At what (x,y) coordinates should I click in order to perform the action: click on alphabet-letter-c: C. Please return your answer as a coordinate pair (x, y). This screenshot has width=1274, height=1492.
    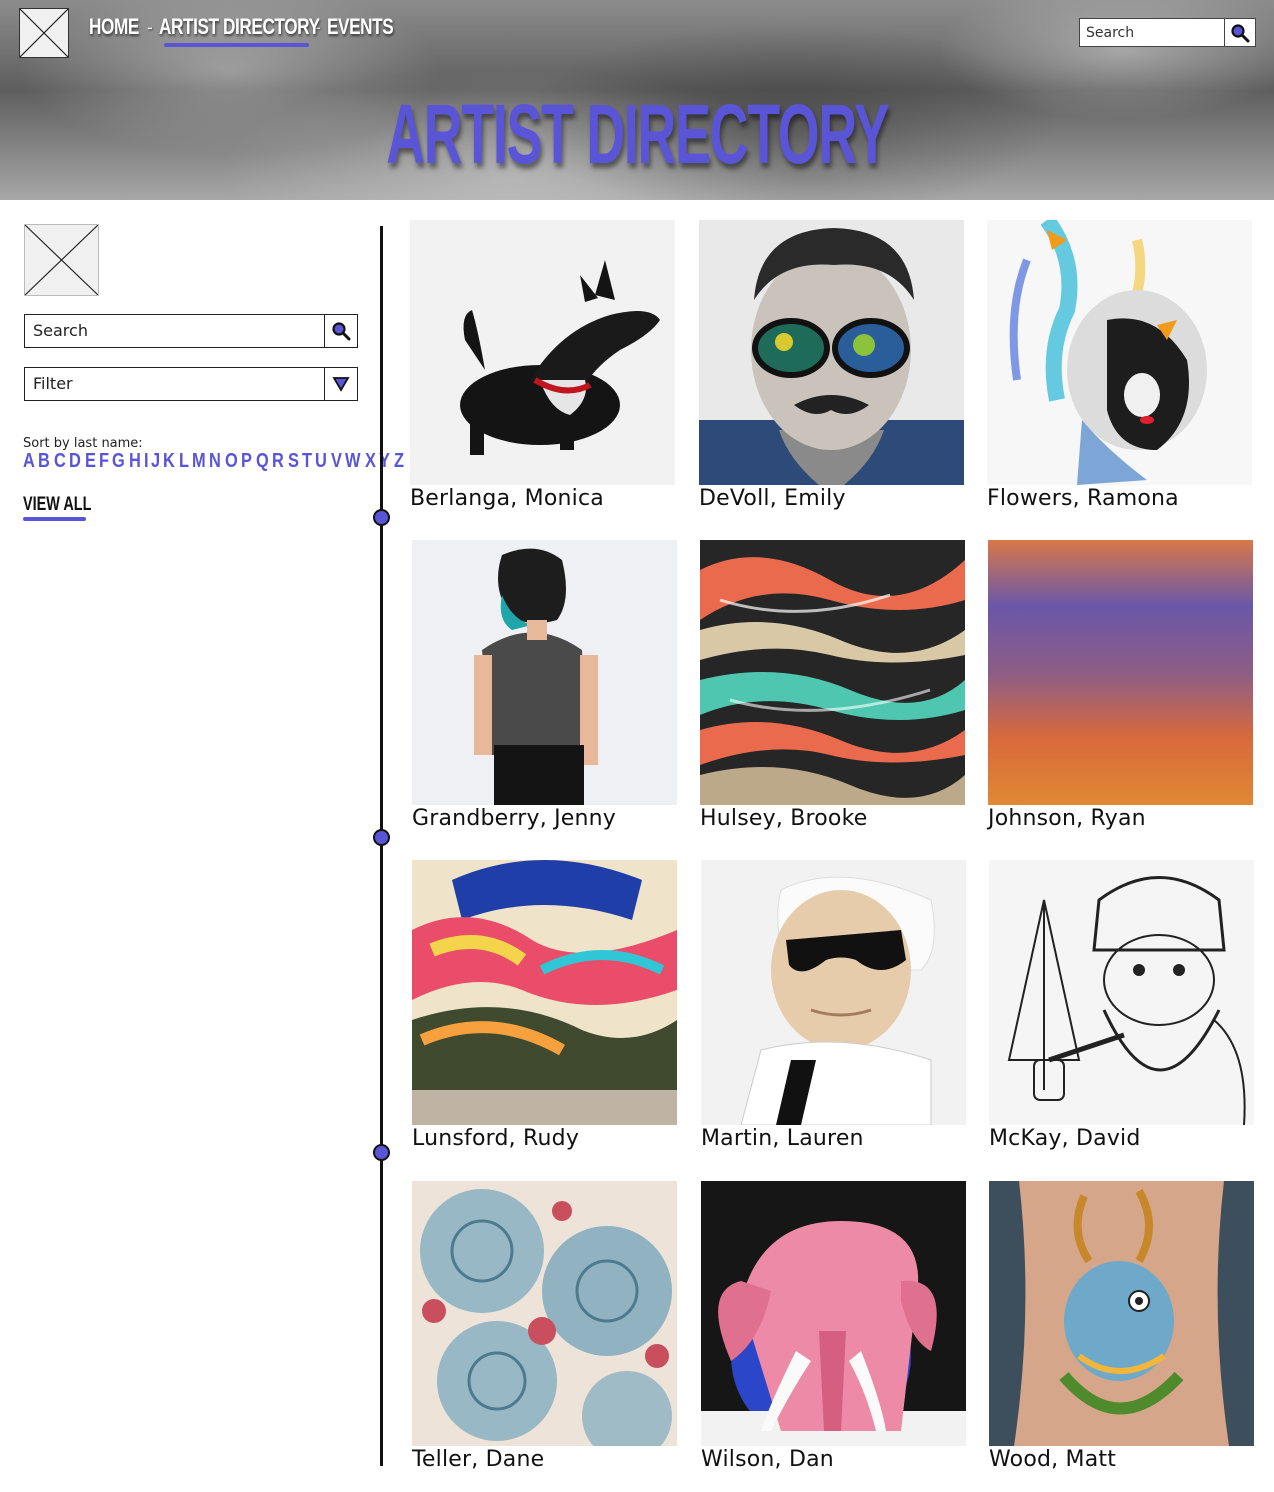
    Looking at the image, I should click on (60, 461).